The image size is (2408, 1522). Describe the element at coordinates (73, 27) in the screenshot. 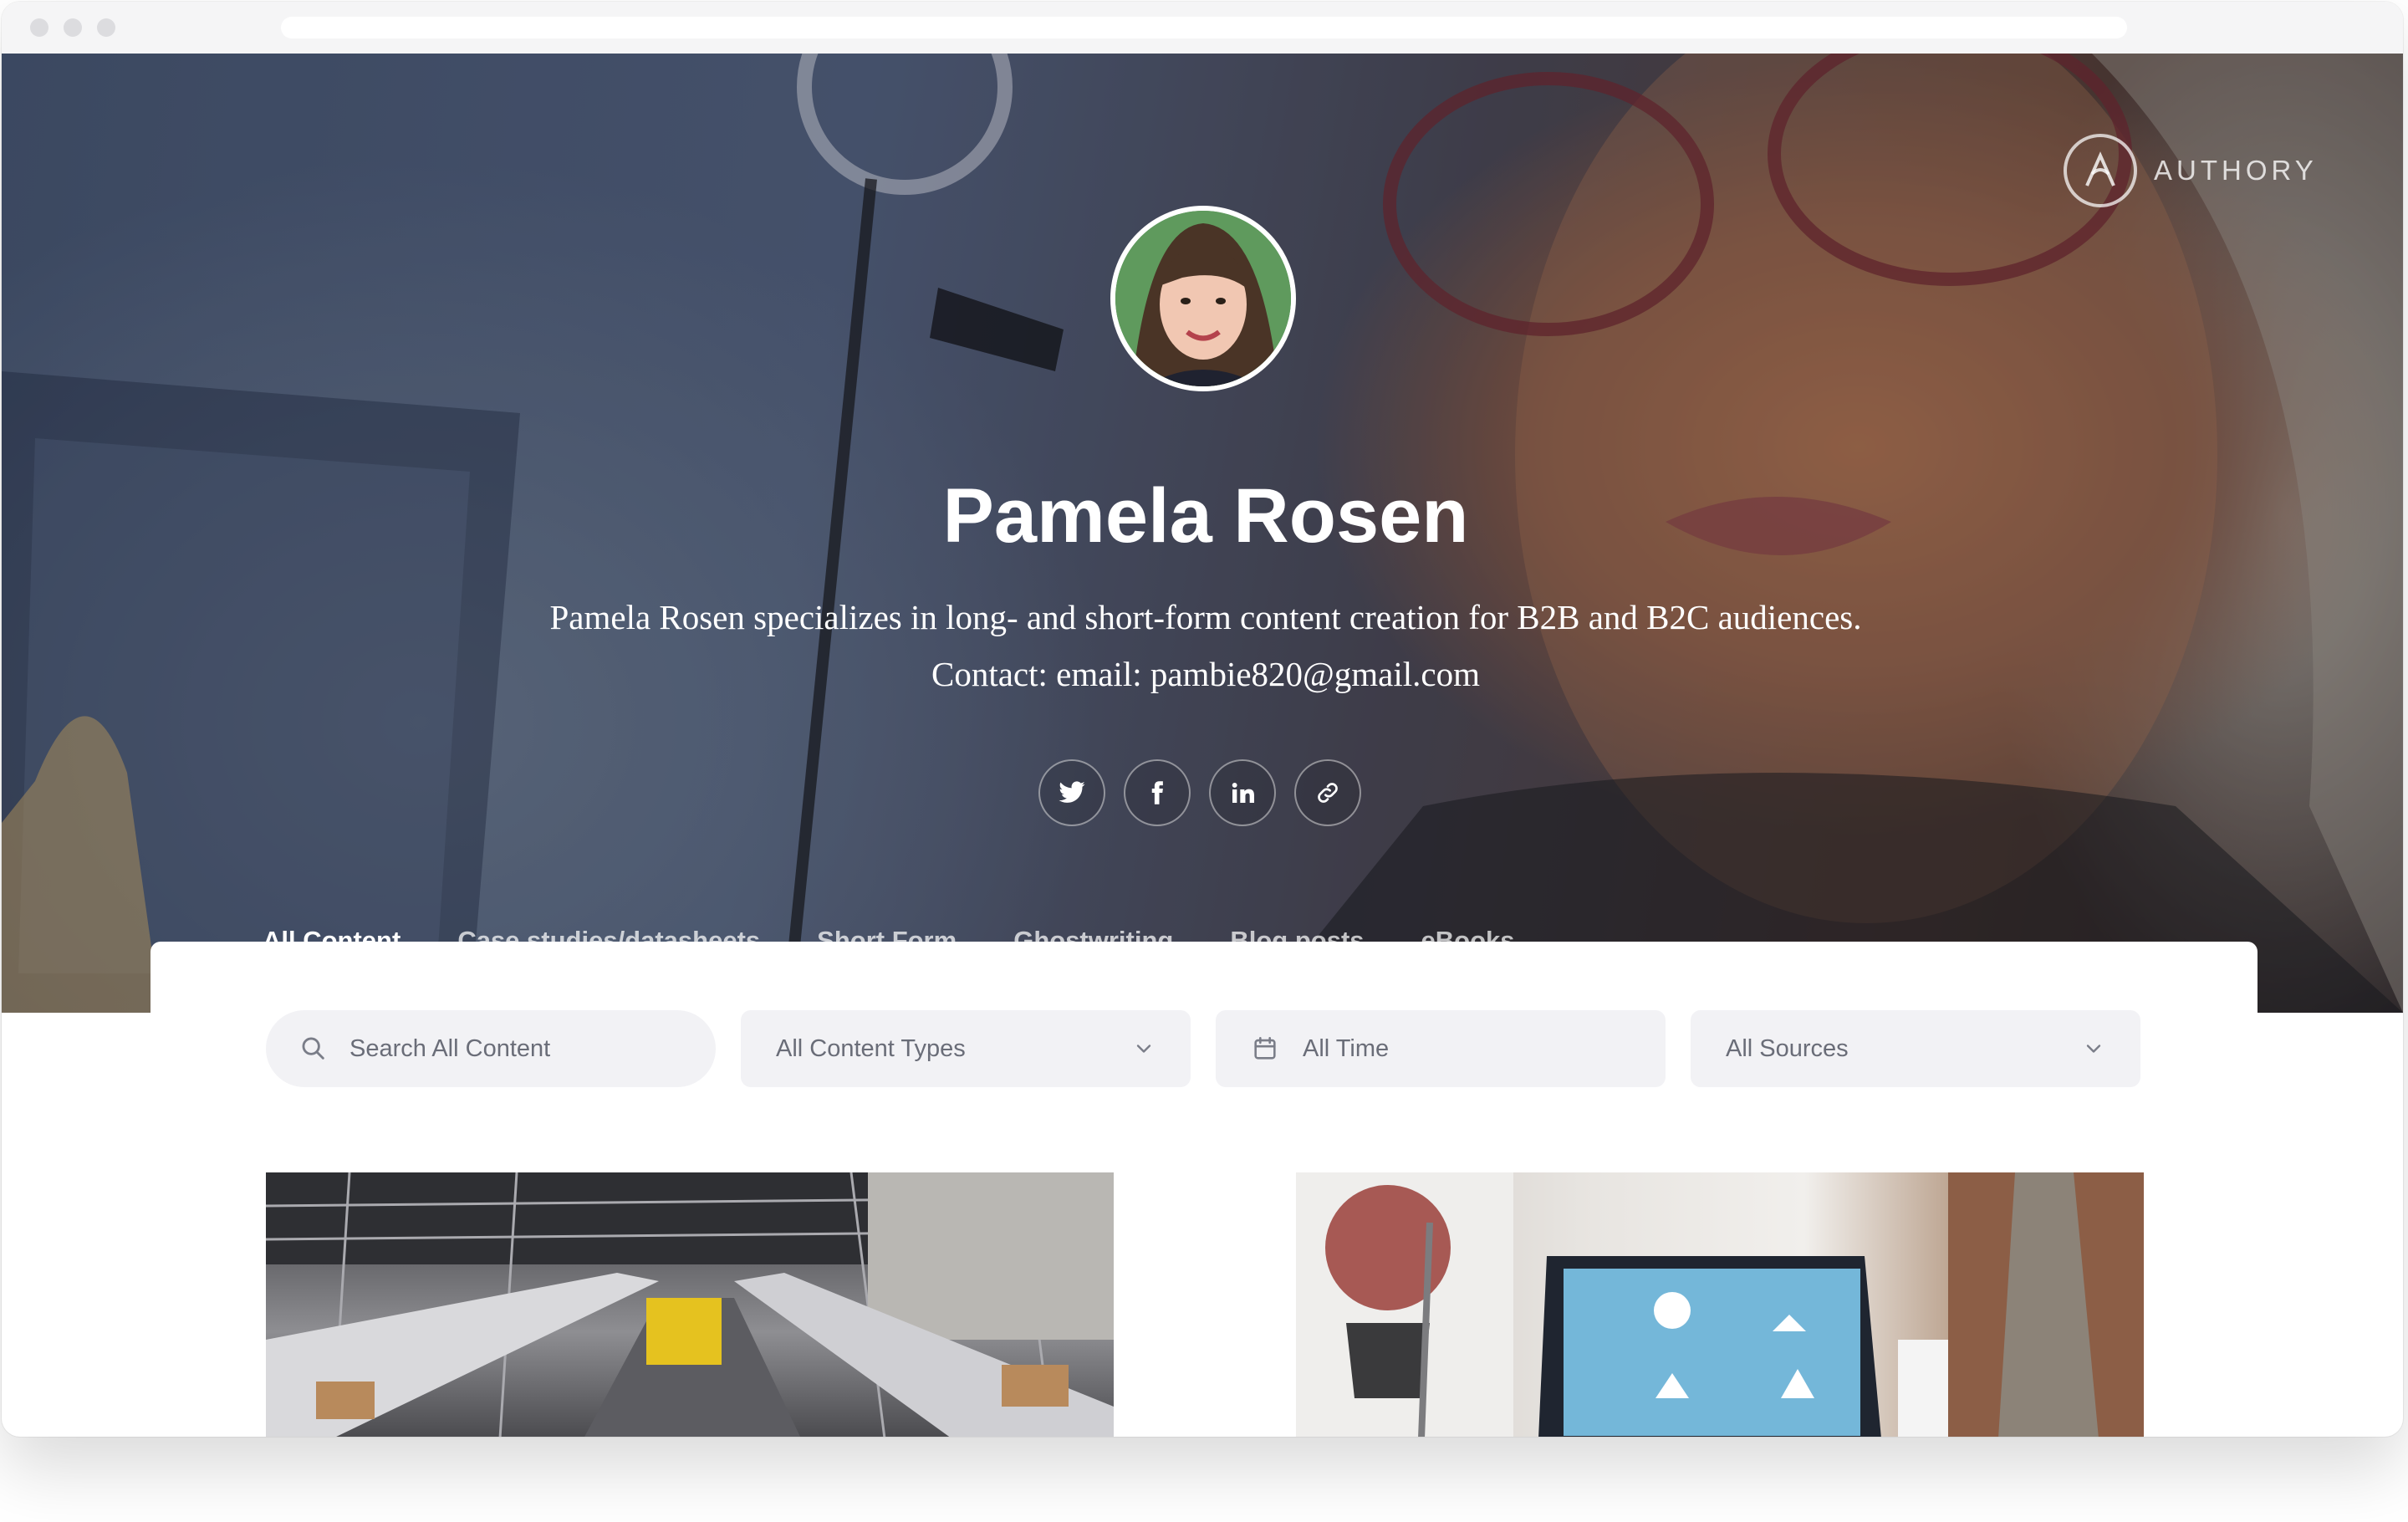

I see `window-minimize-button` at that location.